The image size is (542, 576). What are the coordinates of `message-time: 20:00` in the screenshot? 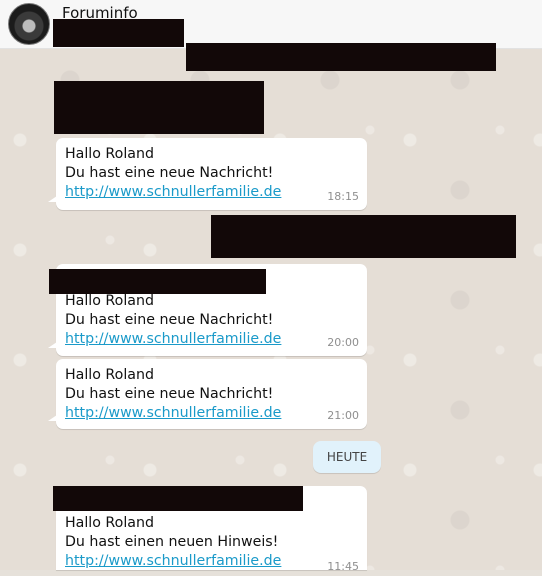 It's located at (343, 342).